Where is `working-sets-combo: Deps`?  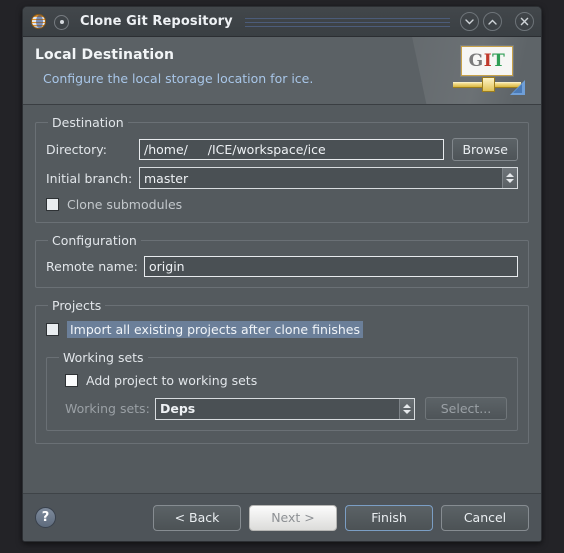
working-sets-combo: Deps is located at coordinates (285, 408).